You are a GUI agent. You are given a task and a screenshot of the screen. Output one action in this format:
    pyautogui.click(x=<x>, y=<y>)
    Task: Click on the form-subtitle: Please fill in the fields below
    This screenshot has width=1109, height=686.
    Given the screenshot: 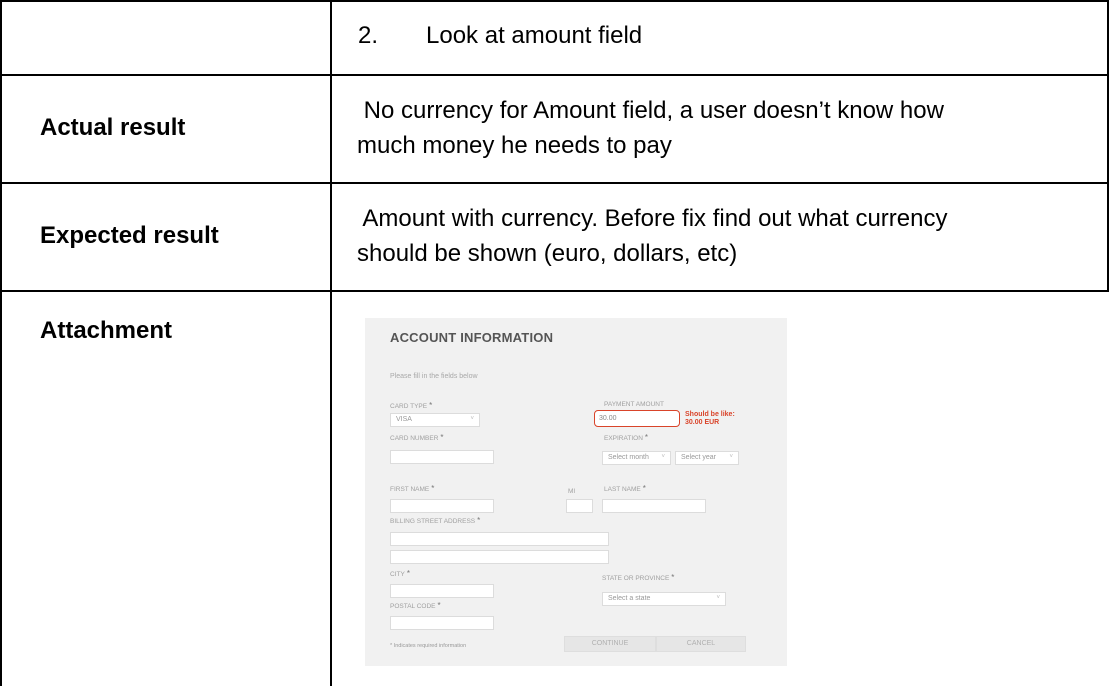 What is the action you would take?
    pyautogui.click(x=434, y=376)
    